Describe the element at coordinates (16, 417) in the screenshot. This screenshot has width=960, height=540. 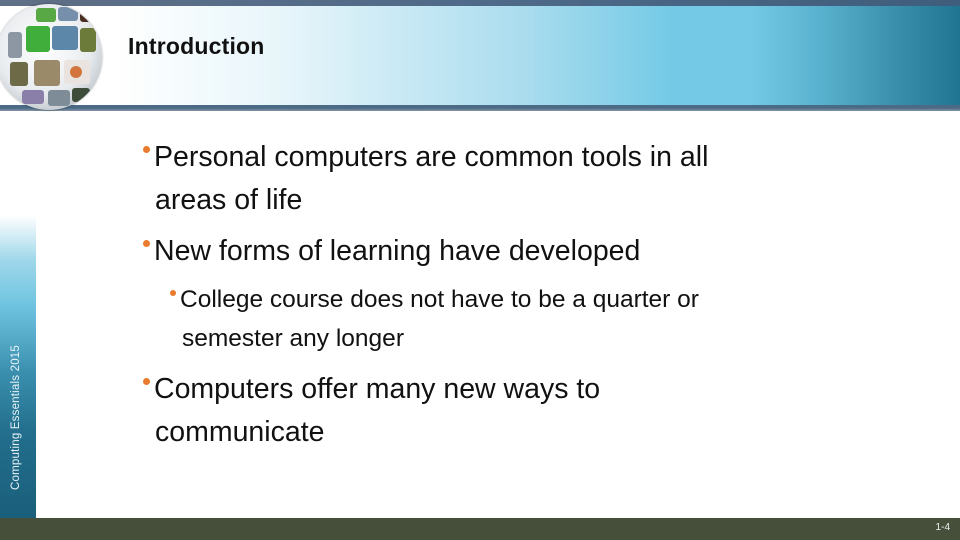
I see `sidebar-label: Computing Essentials 2015` at that location.